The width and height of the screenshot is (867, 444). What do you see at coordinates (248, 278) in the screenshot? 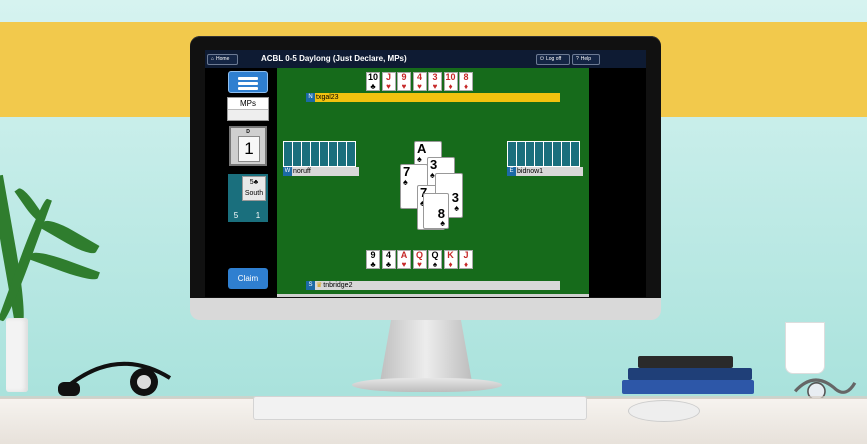
I see `claim-button: Claim` at bounding box center [248, 278].